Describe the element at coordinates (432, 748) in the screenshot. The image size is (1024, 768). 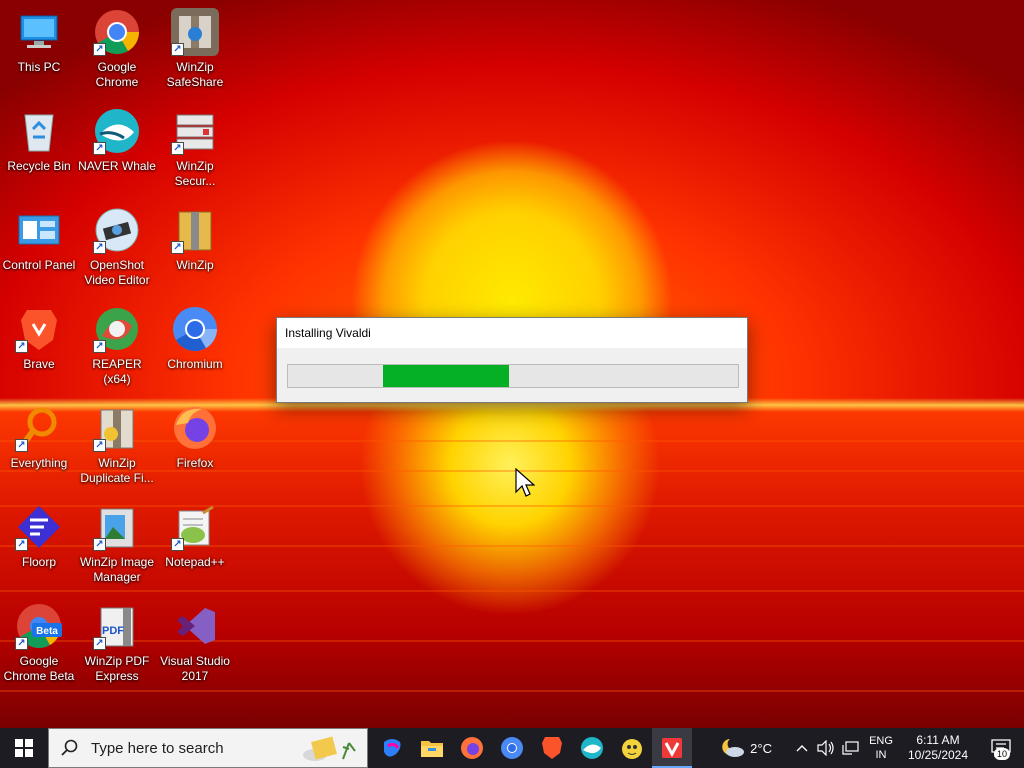
I see `taskbar-app-file-explorer` at that location.